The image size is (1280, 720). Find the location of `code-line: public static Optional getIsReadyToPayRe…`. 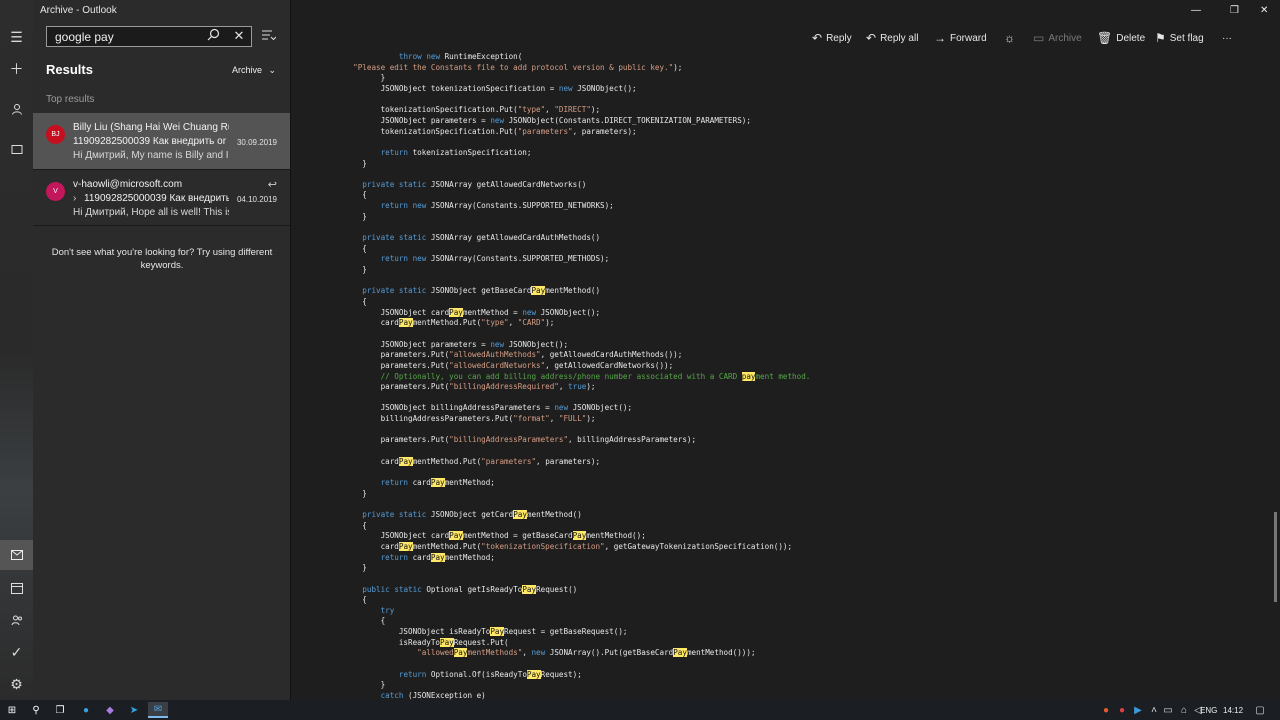

code-line: public static Optional getIsReadyToPayRe… is located at coordinates (470, 589).